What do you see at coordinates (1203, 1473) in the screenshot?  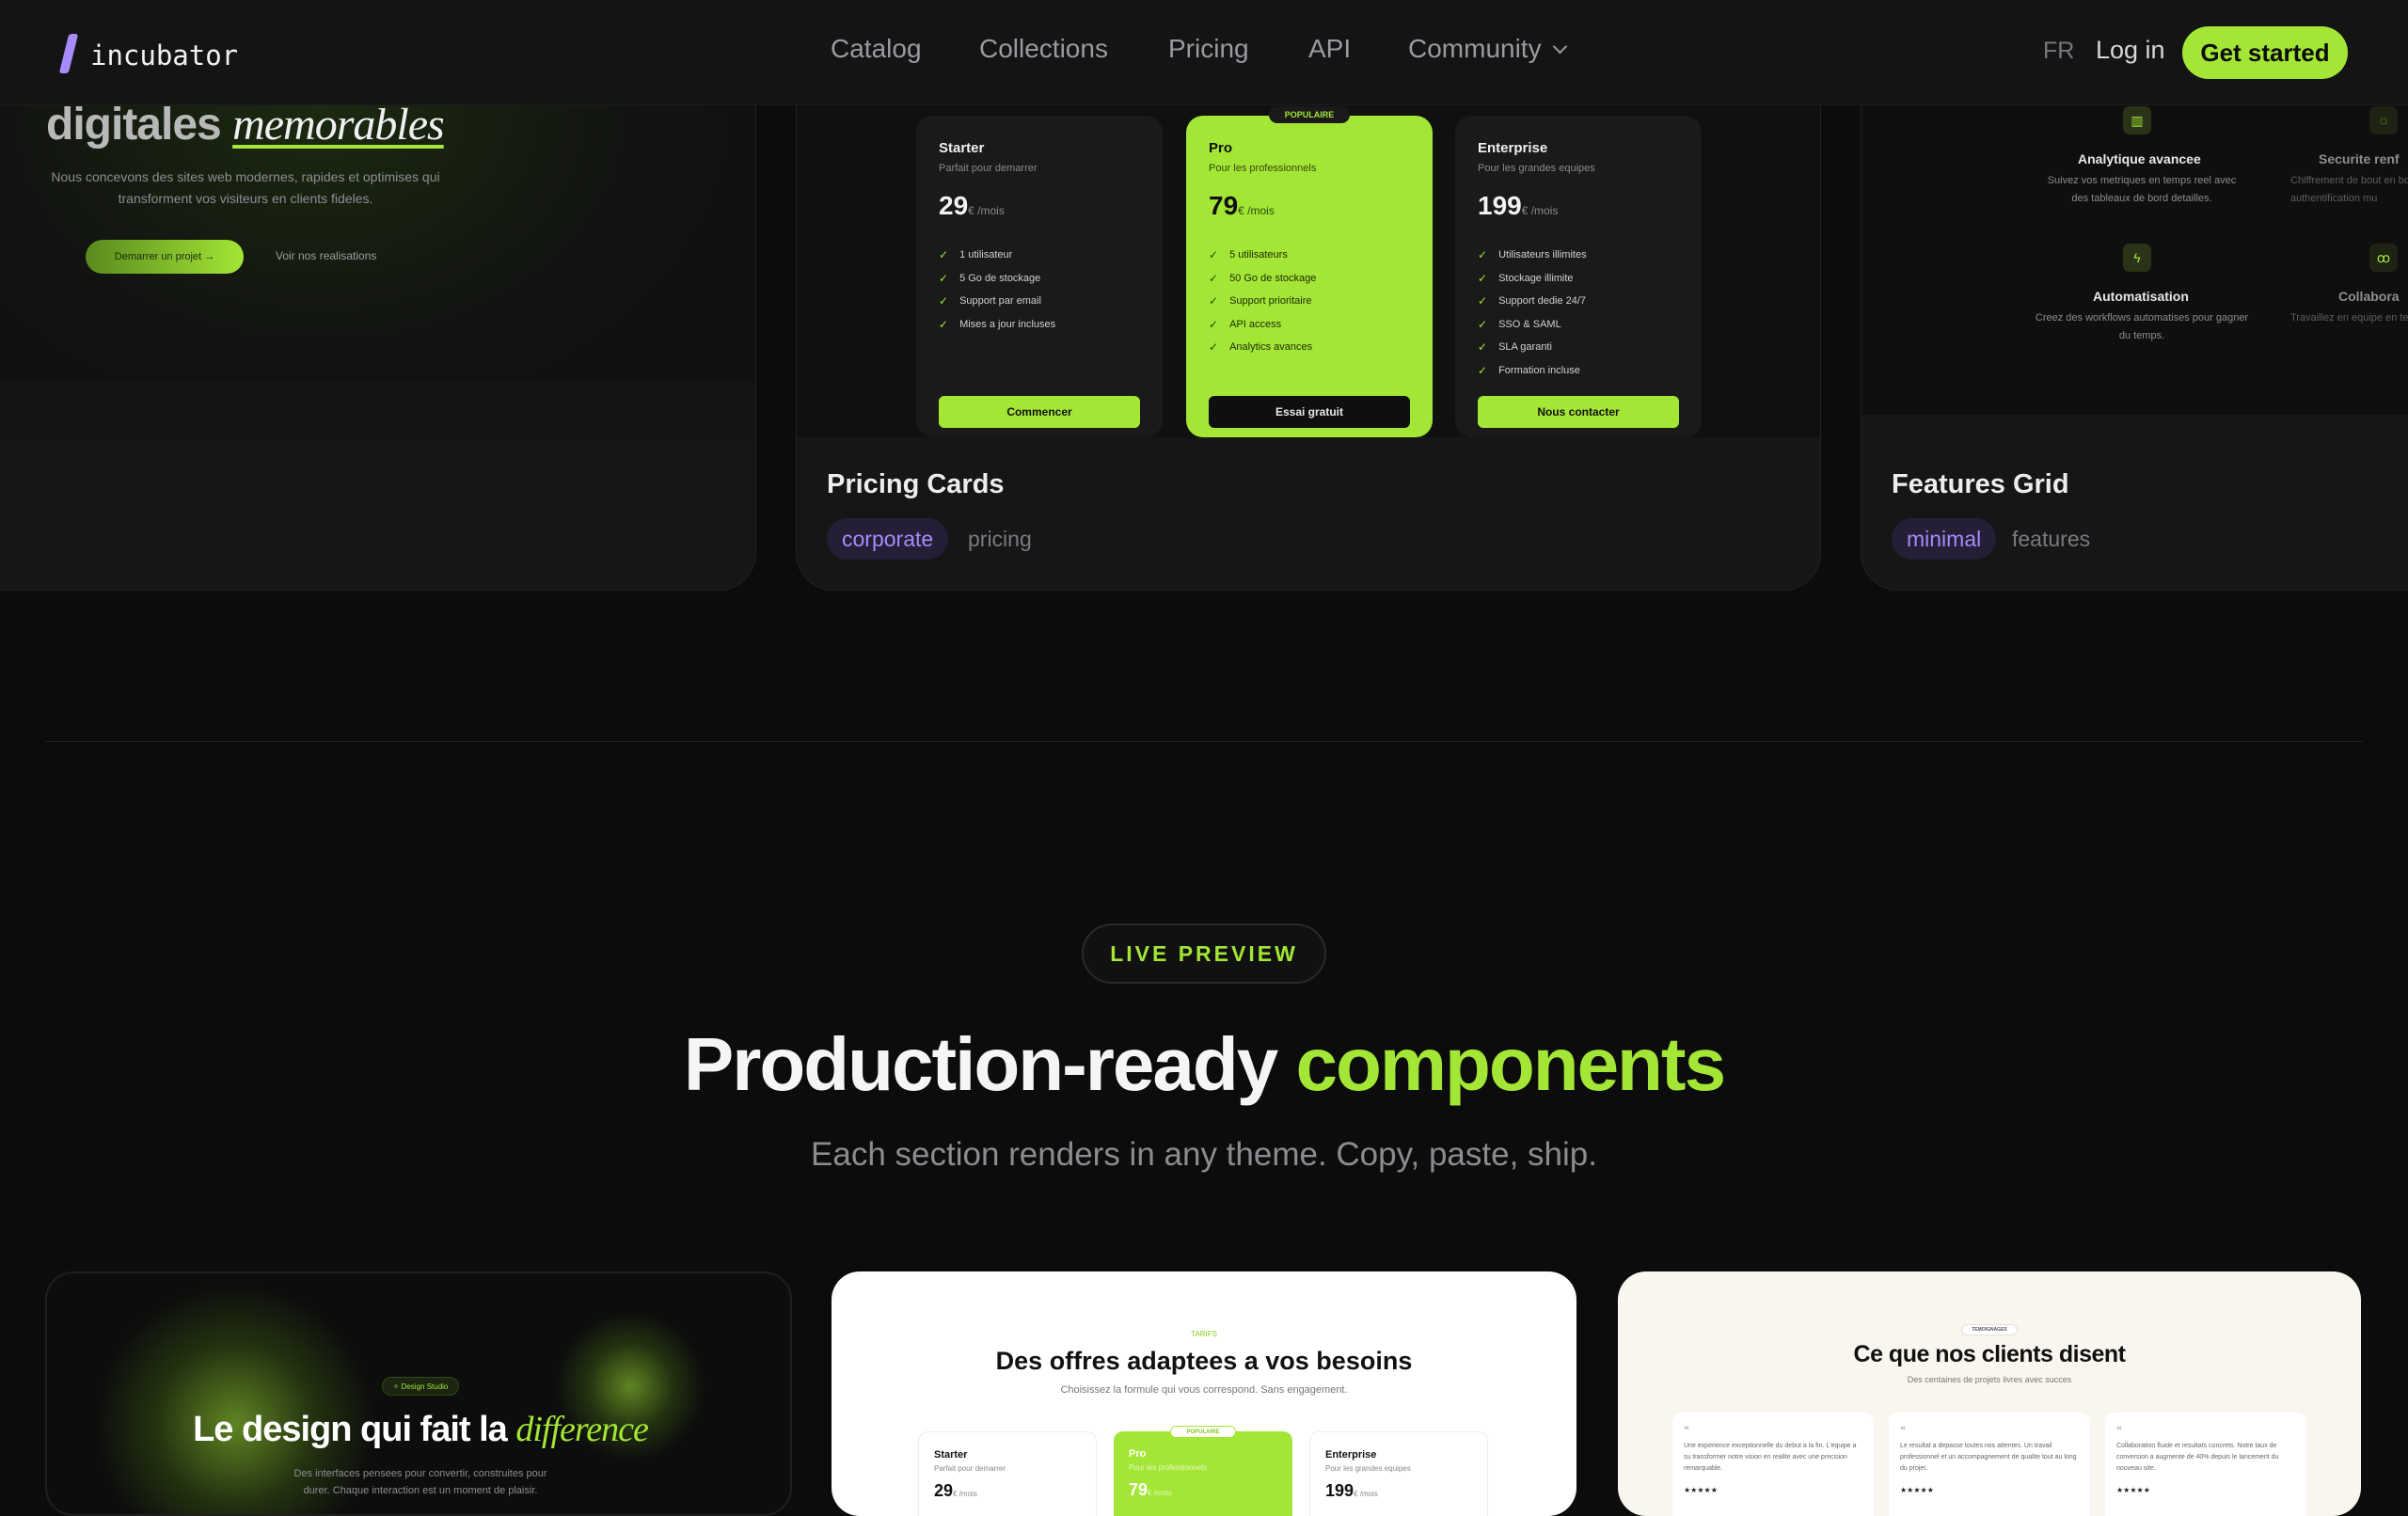 I see `mini-plan-pro: Pro Pour les professionnels 79€ /mois` at bounding box center [1203, 1473].